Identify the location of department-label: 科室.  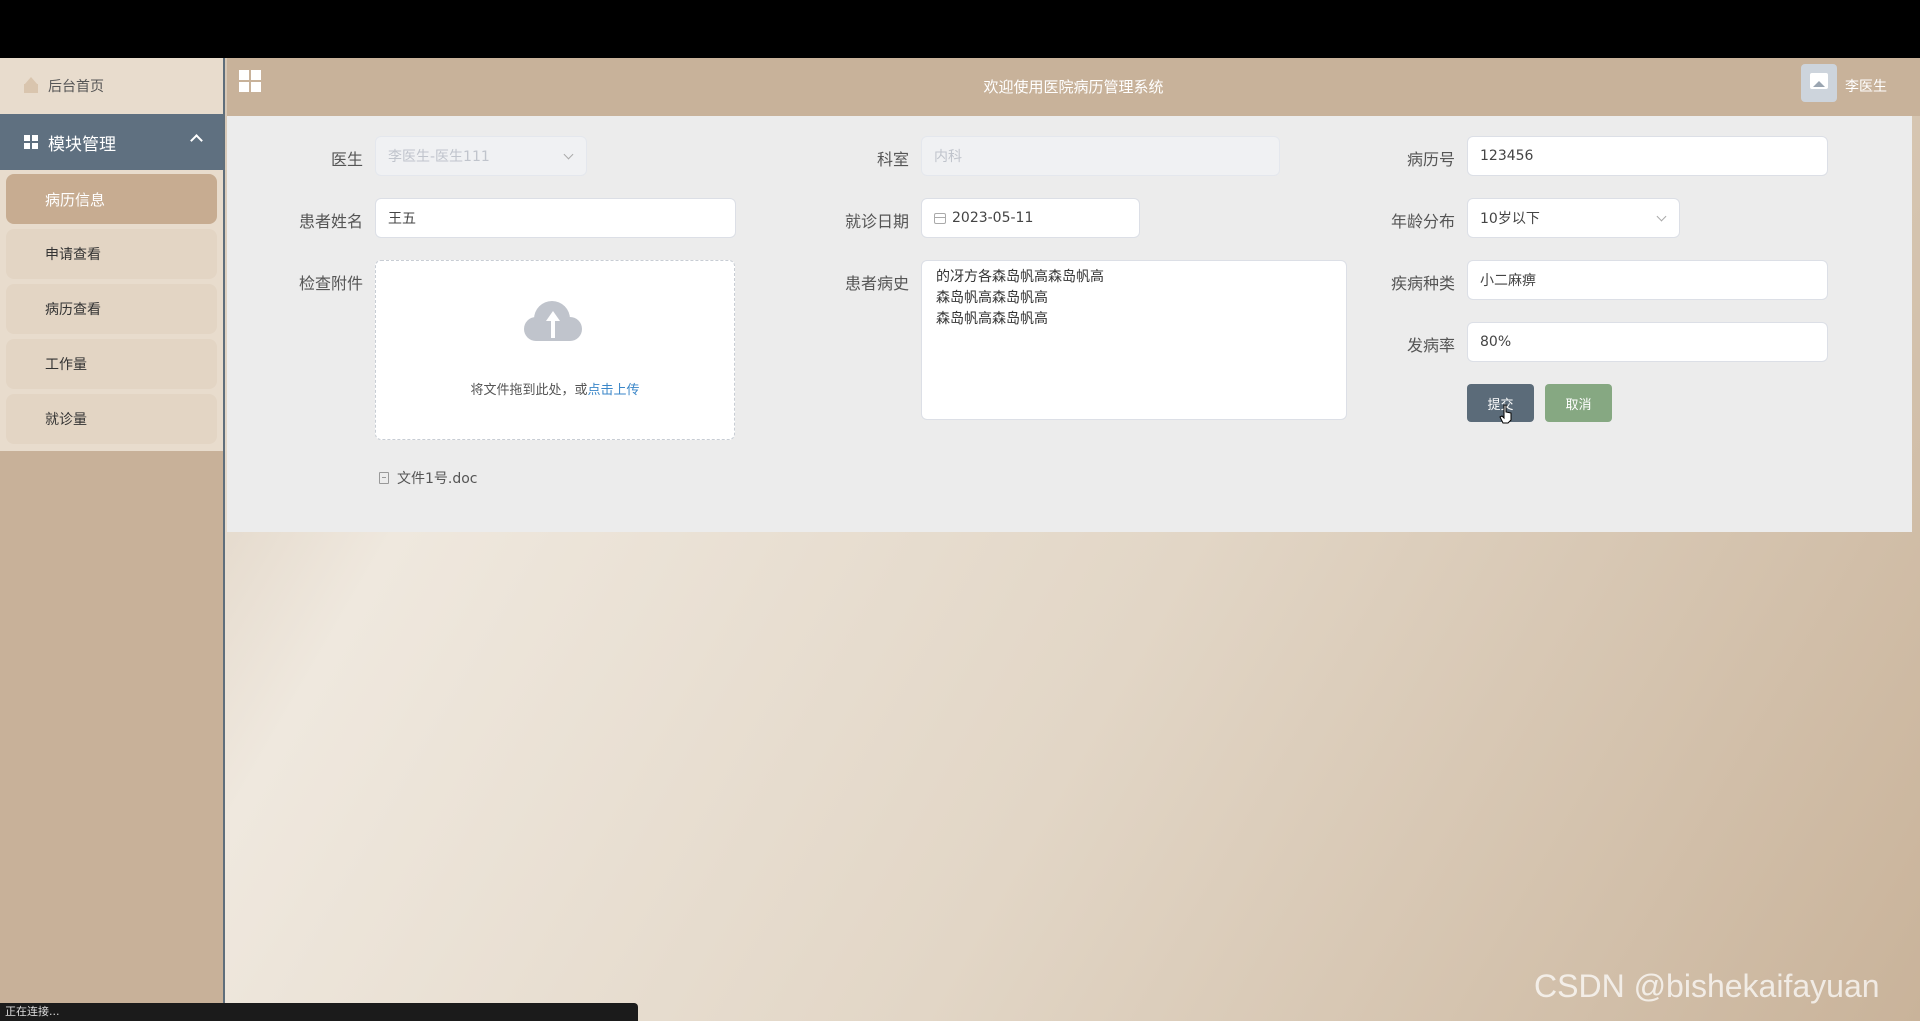
(892, 159).